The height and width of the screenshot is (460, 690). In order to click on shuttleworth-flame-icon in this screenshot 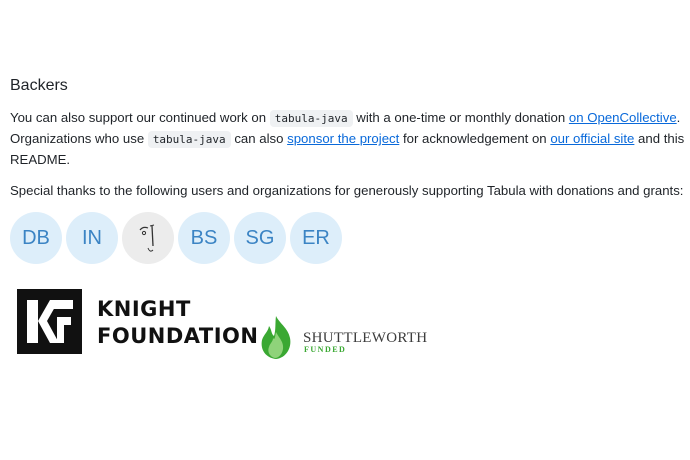, I will do `click(276, 339)`.